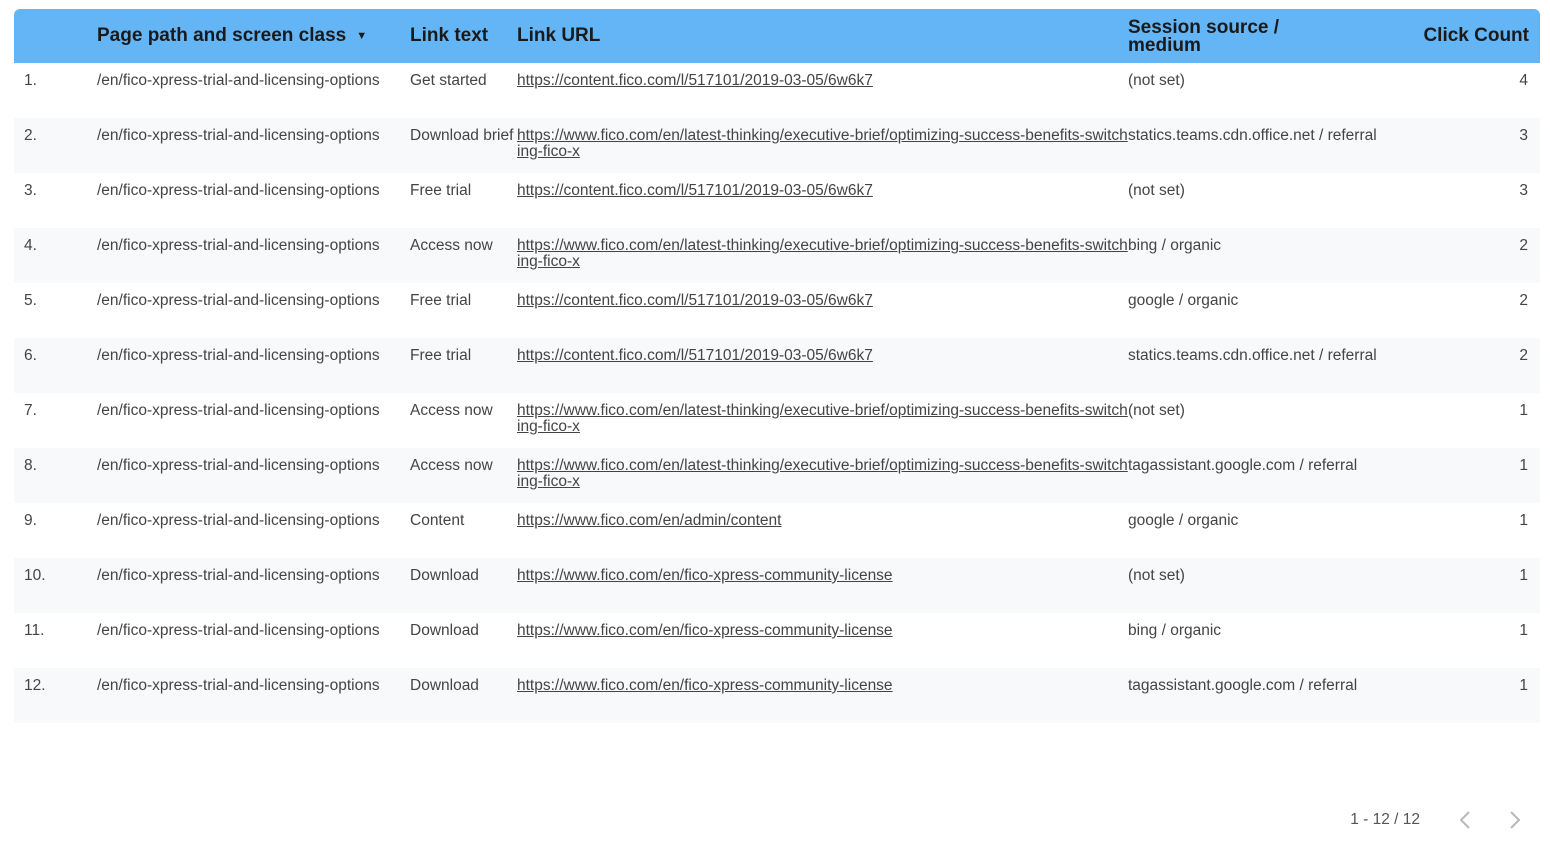 This screenshot has width=1550, height=854. I want to click on row-index: 9., so click(30, 520).